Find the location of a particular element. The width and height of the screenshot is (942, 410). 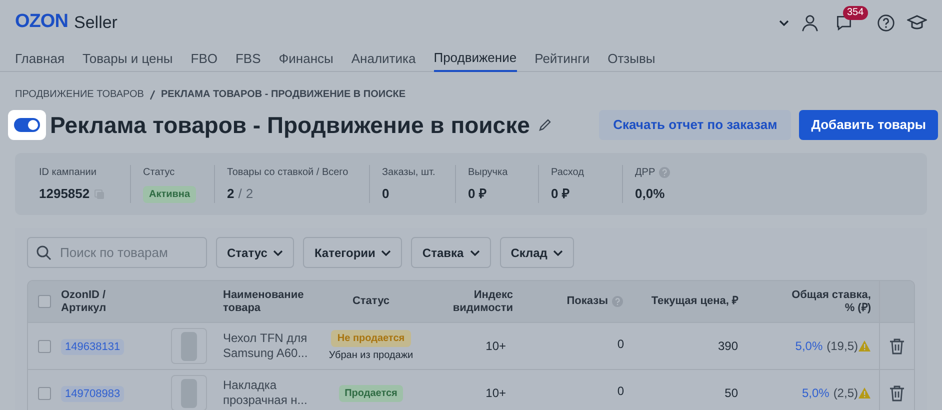

nav-tab: FBO is located at coordinates (204, 58).